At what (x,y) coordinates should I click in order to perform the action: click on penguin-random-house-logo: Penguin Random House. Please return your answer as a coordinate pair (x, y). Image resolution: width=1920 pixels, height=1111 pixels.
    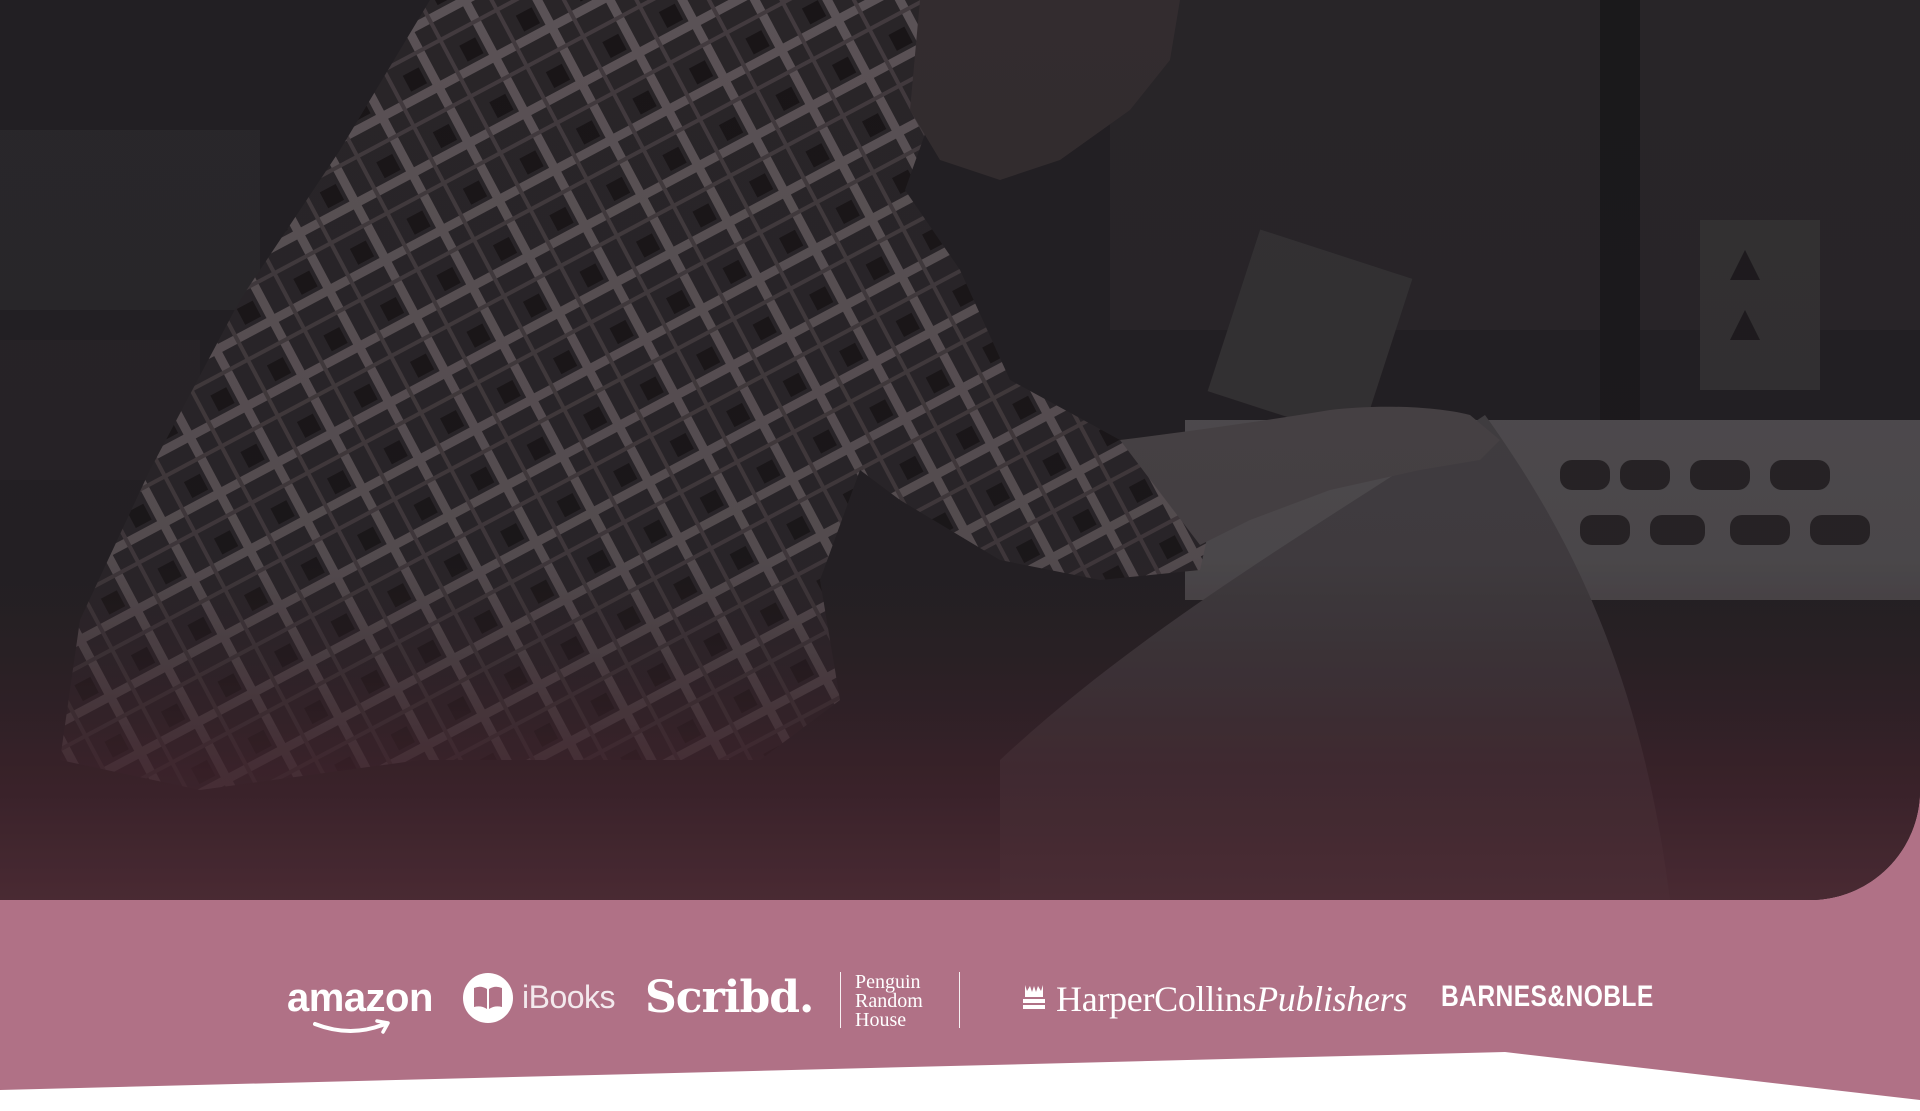
    Looking at the image, I should click on (900, 1001).